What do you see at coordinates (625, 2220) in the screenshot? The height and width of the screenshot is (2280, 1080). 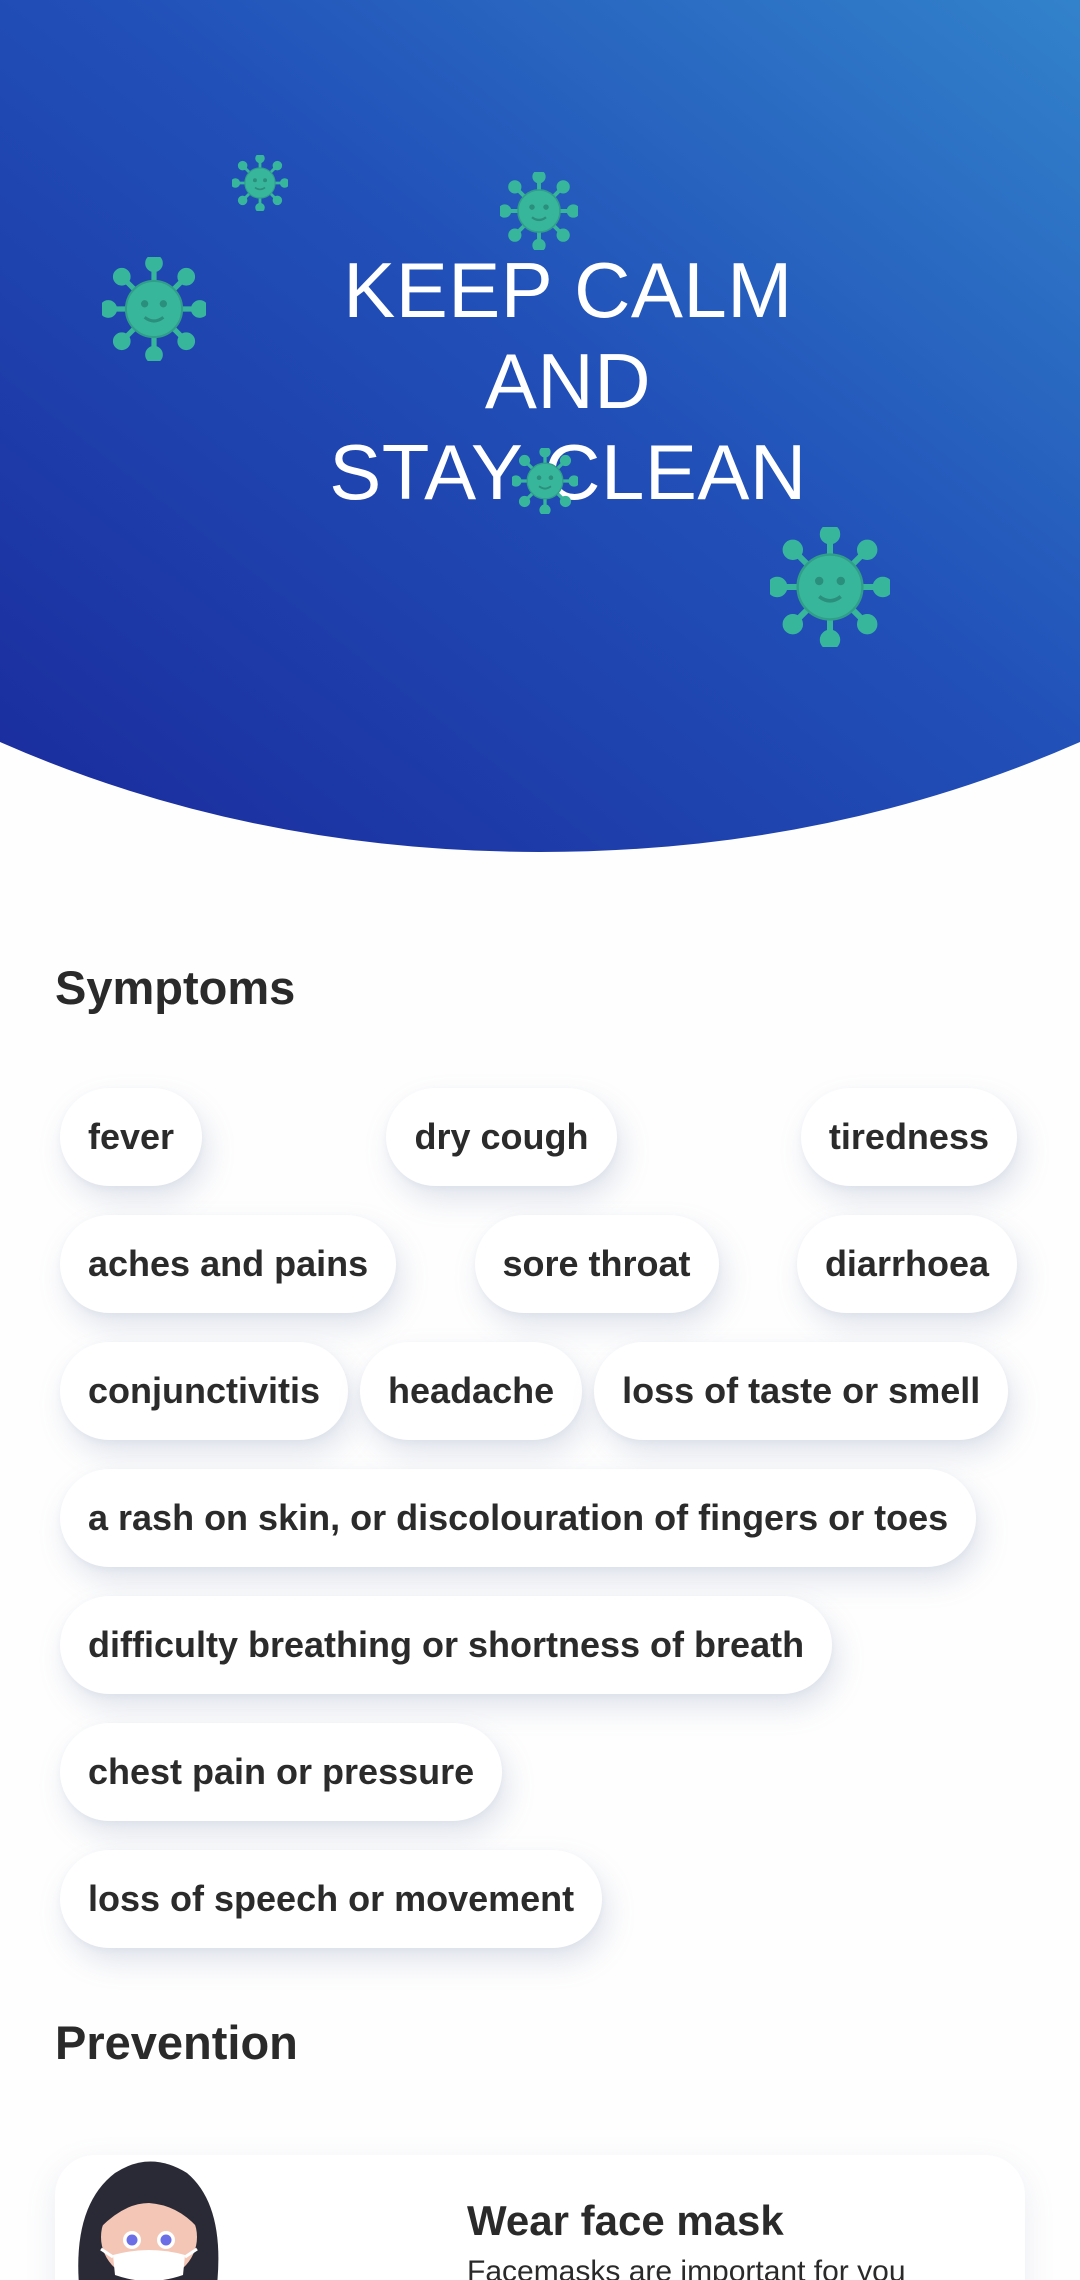 I see `prevention-card-title: Wear face mask` at bounding box center [625, 2220].